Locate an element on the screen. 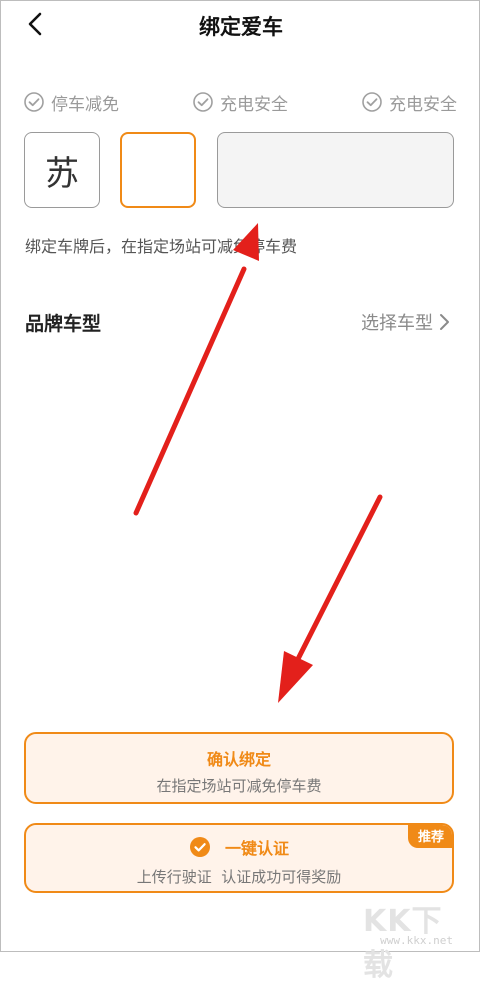  one-click-verify-button: 一键认证 上传行驶证 认证成功可得奖励 推荐 is located at coordinates (239, 858).